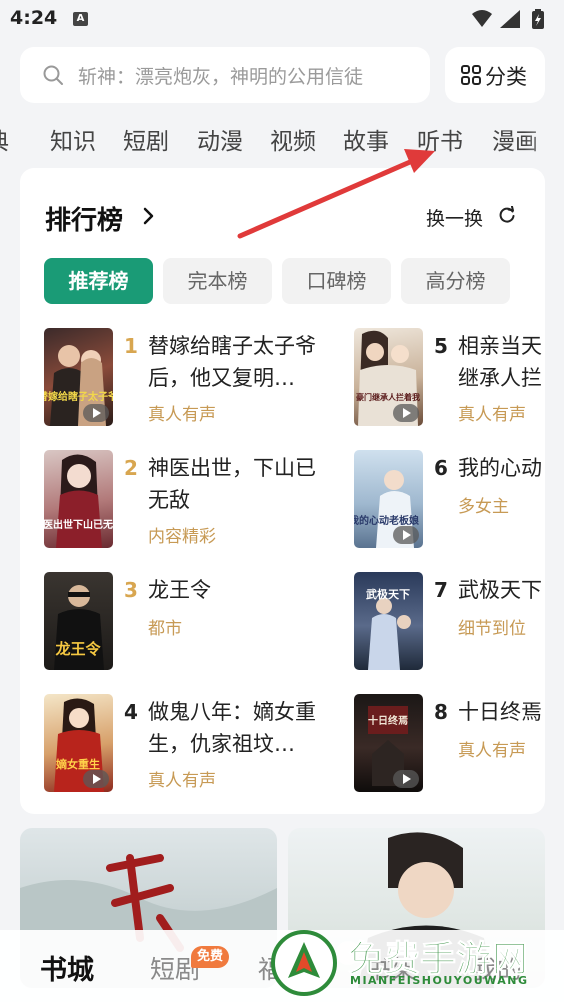  What do you see at coordinates (232, 484) in the screenshot?
I see `book-title: 神医出世，下山已无敌` at bounding box center [232, 484].